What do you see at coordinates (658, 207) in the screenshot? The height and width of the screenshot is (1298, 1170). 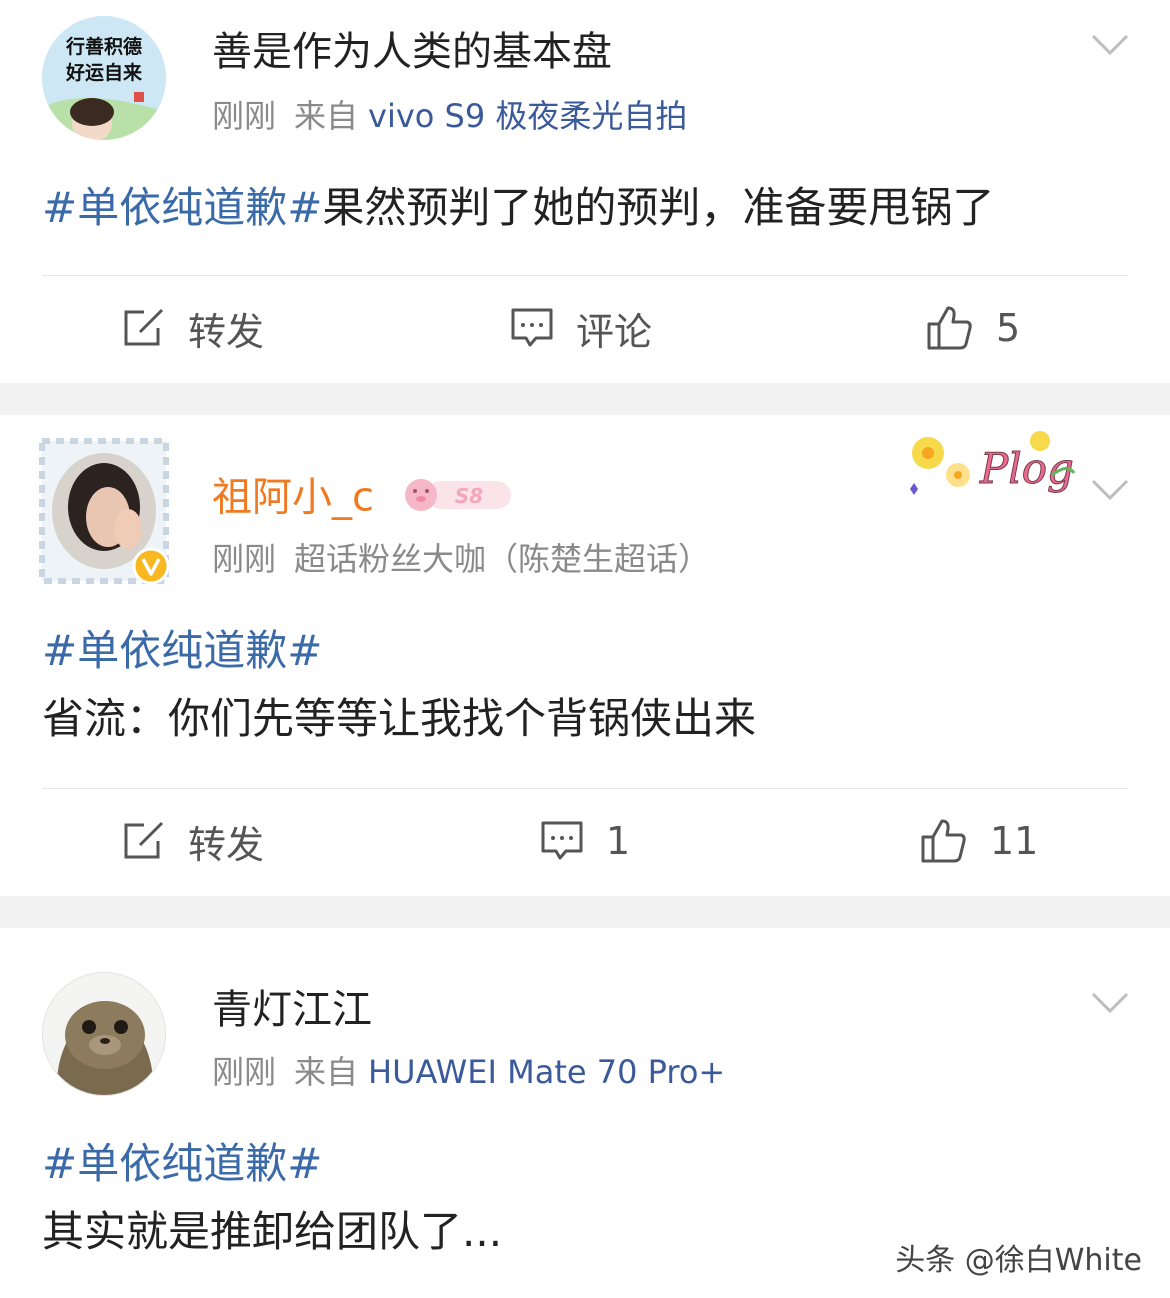 I see `post-body: 果然预判了她的预判，准备要甩锅了` at bounding box center [658, 207].